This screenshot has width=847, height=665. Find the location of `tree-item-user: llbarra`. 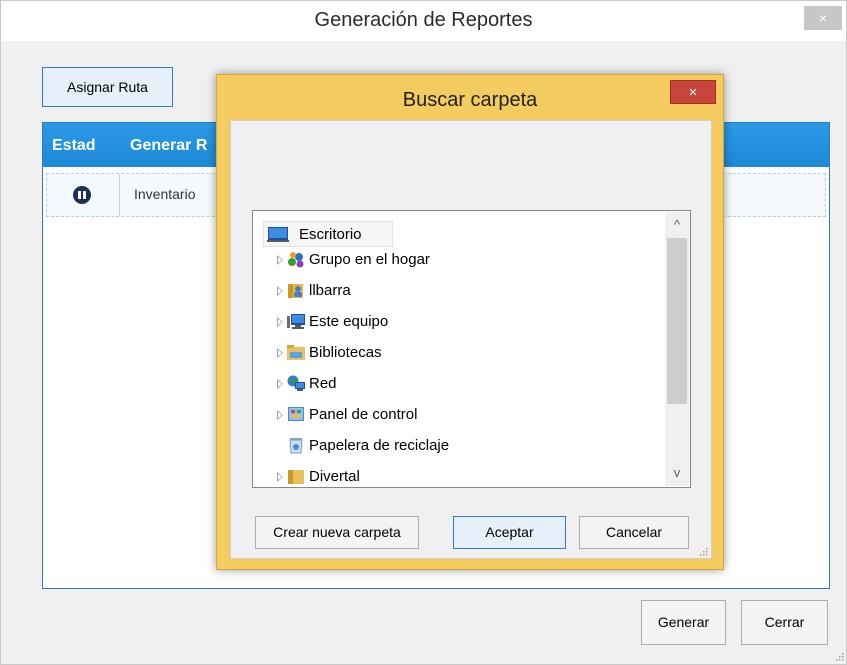

tree-item-user: llbarra is located at coordinates (453, 291).